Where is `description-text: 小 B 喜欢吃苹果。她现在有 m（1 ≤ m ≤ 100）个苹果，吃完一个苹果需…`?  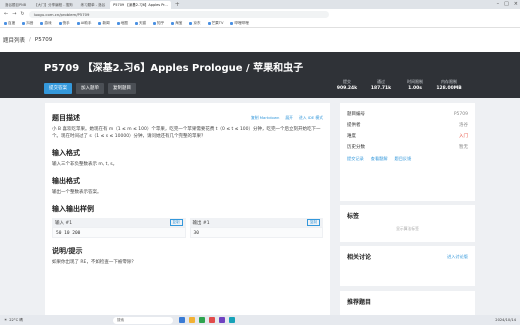
description-text: 小 B 喜欢吃苹果。她现在有 m（1 ≤ m ≤ 100）个苹果，吃完一个苹果需… is located at coordinates (186, 133).